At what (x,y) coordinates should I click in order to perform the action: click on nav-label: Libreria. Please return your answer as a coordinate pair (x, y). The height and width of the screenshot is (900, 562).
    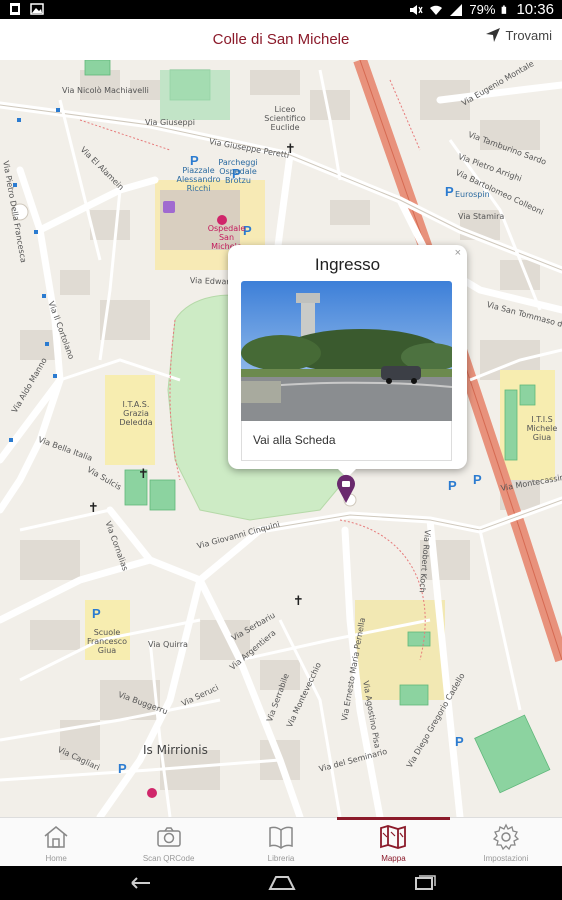
    Looking at the image, I should click on (281, 858).